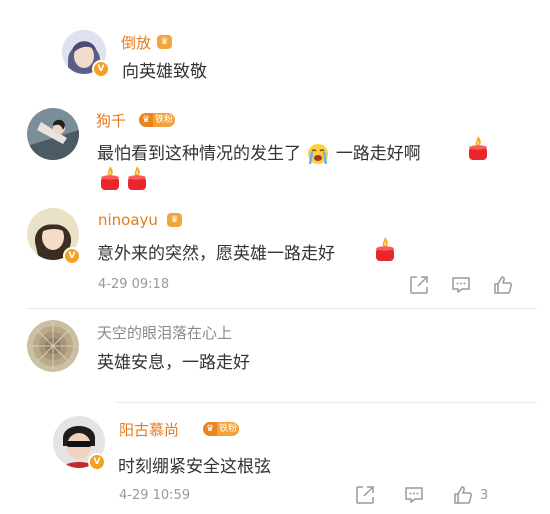 The image size is (550, 514). I want to click on comment-text: 时刻绷紧安全这根弦, so click(194, 467).